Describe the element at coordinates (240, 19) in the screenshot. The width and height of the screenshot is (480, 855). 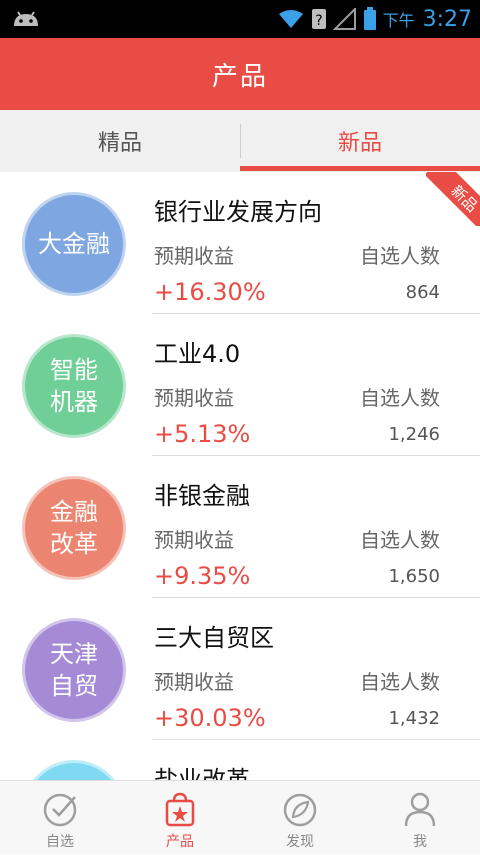
I see `status-bar: ? 下午 3:27` at that location.